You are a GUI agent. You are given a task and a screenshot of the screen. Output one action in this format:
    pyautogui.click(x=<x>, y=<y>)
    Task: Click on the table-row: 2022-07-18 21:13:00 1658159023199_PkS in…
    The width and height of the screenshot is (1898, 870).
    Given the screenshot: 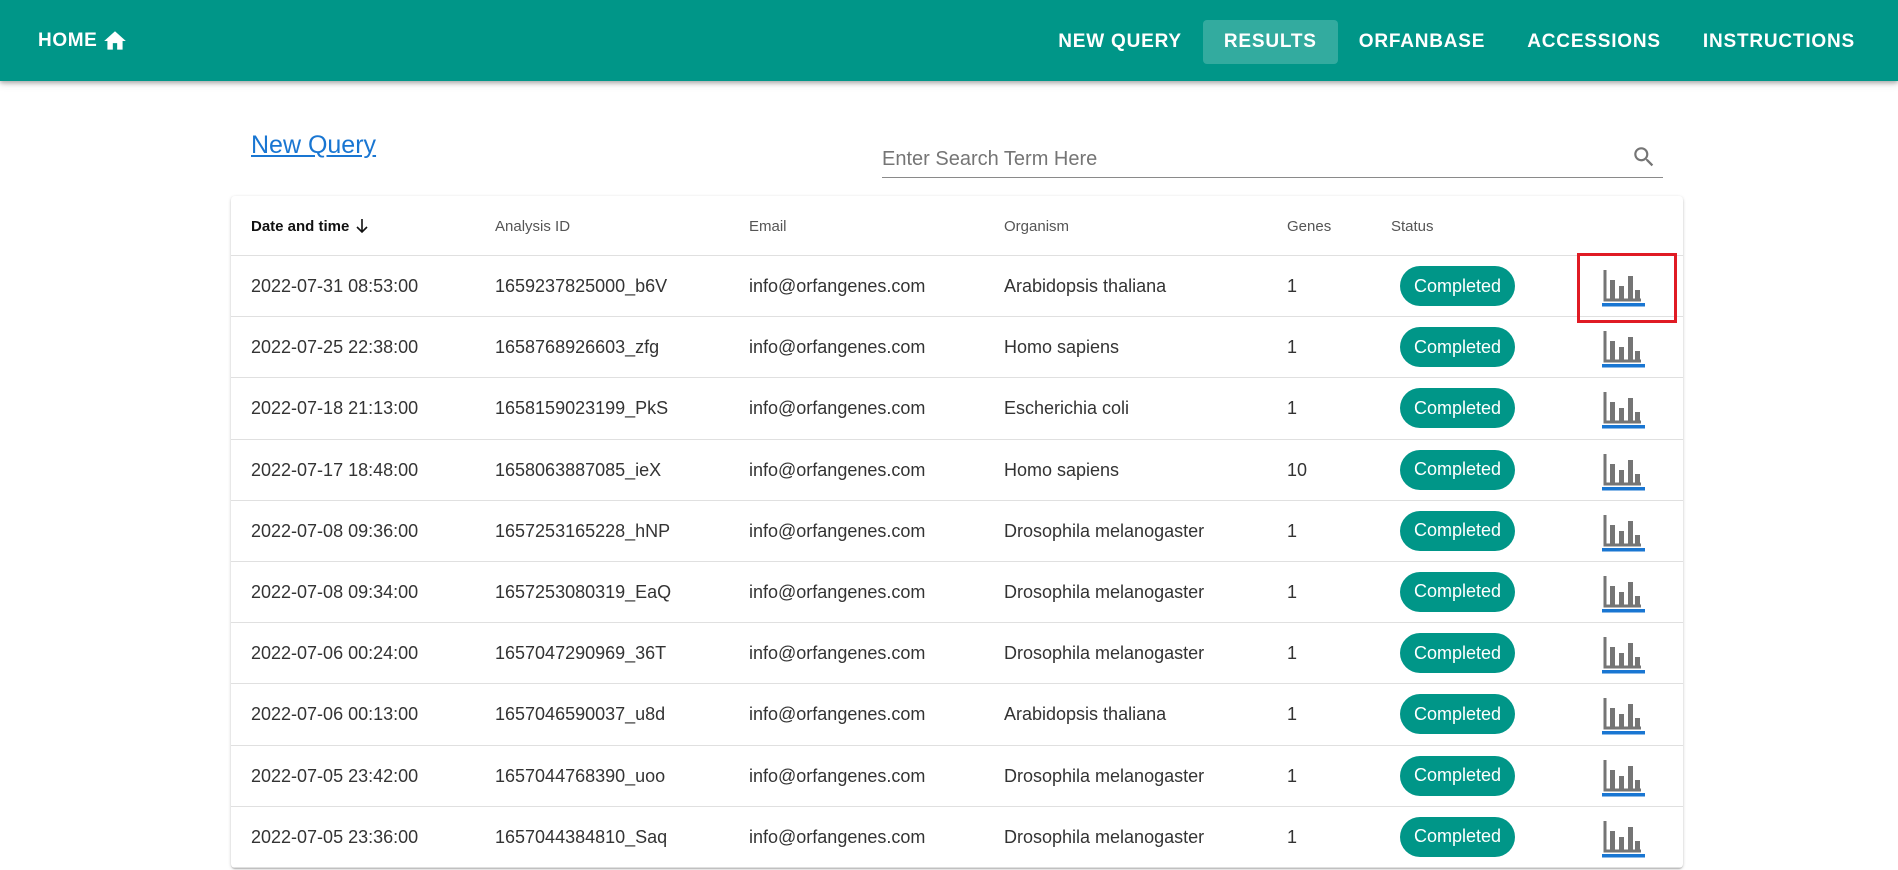 What is the action you would take?
    pyautogui.click(x=957, y=409)
    